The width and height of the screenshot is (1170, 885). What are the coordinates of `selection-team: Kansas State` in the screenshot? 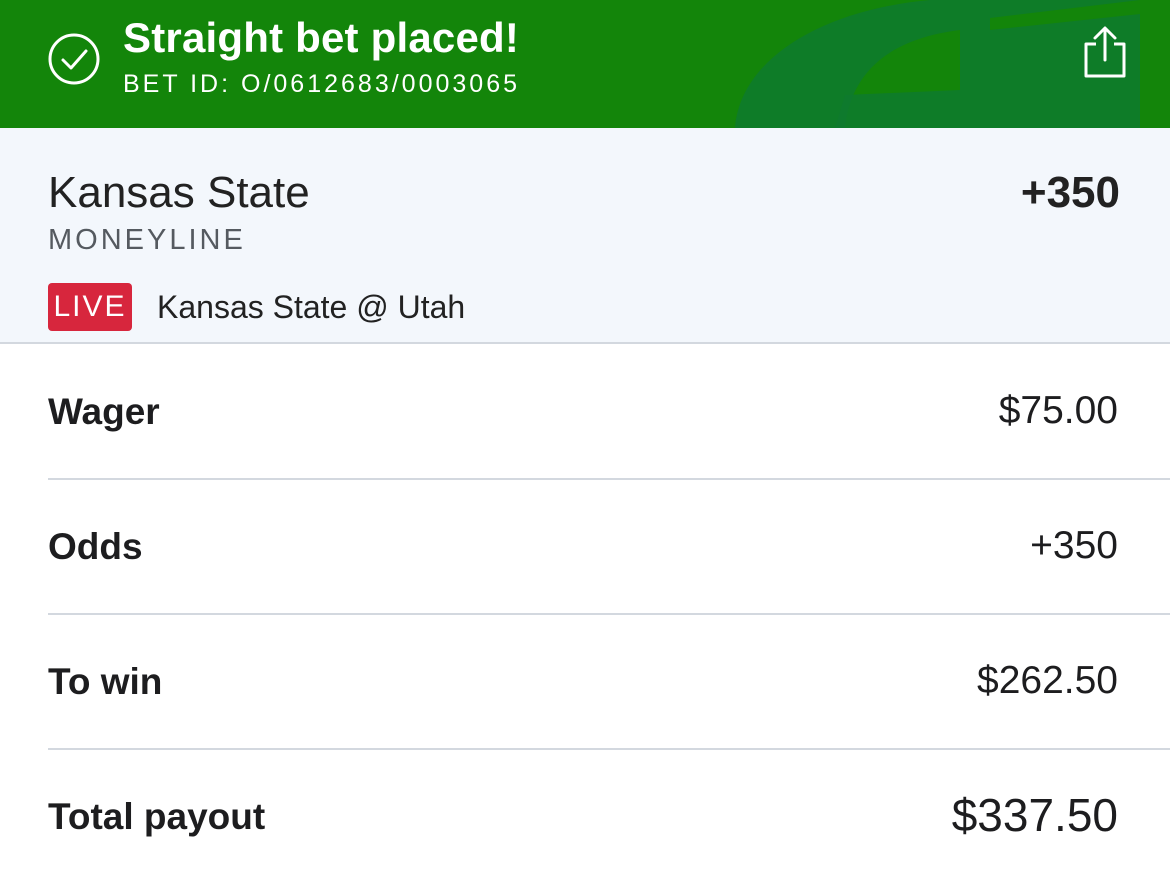 It's located at (179, 192).